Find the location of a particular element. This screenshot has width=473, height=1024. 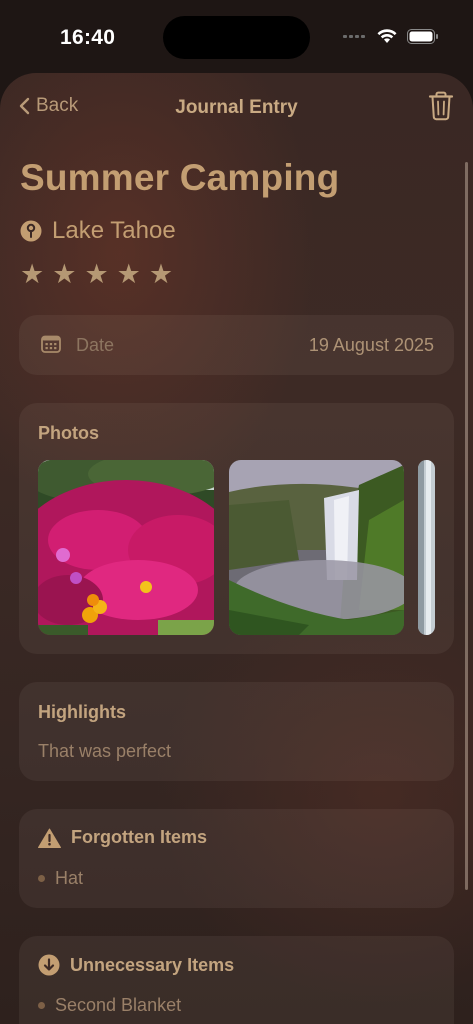

warning-icon is located at coordinates (49, 838).